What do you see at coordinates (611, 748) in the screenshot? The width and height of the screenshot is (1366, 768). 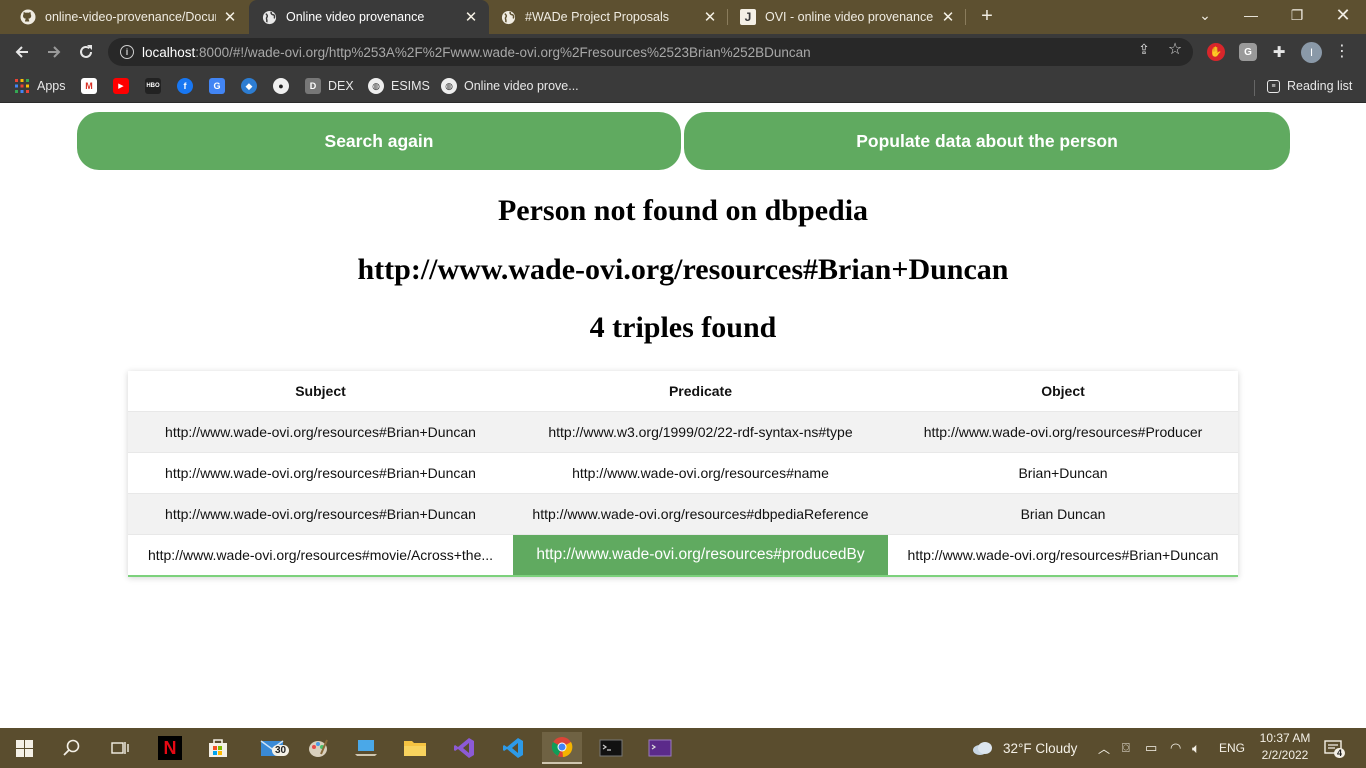 I see `terminal-icon` at bounding box center [611, 748].